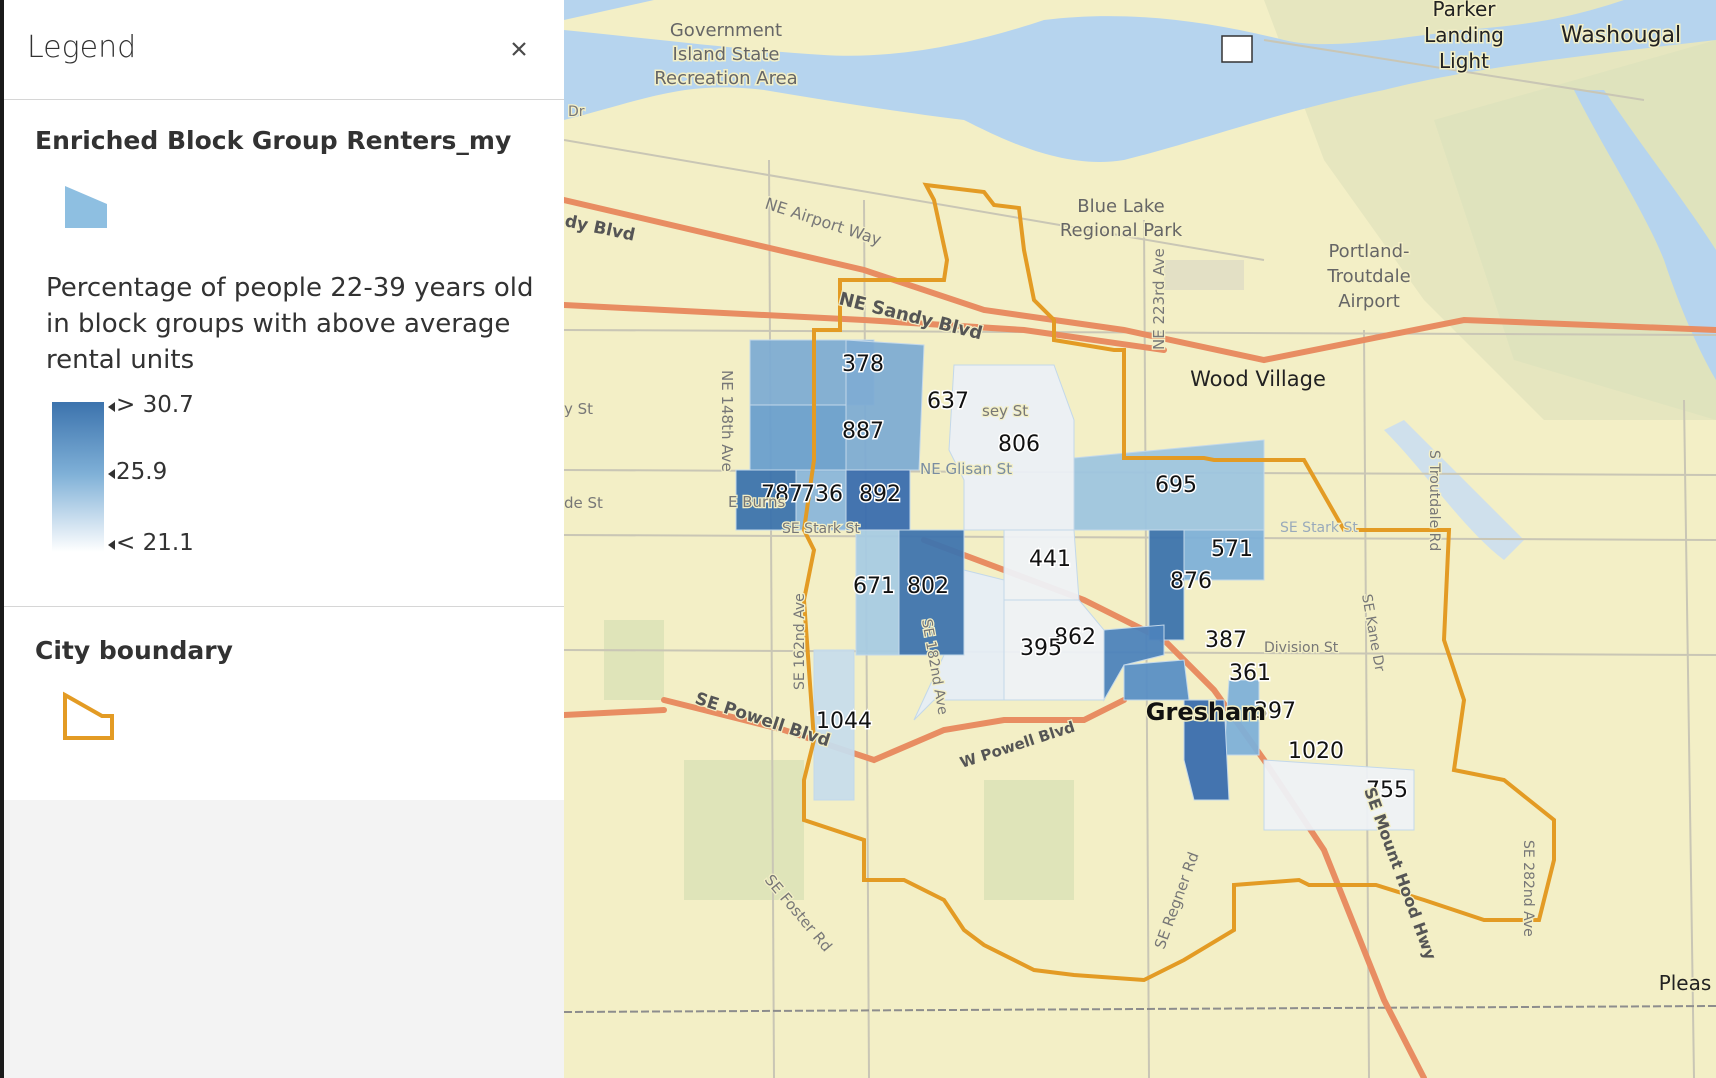  Describe the element at coordinates (822, 494) in the screenshot. I see `block-group-label-736: 736` at that location.